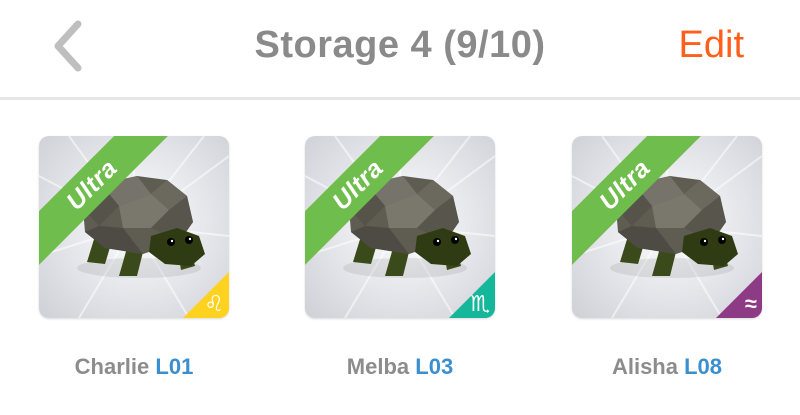 This screenshot has height=415, width=800. Describe the element at coordinates (134, 366) in the screenshot. I see `pet-label-charlie: Charlie L01` at that location.